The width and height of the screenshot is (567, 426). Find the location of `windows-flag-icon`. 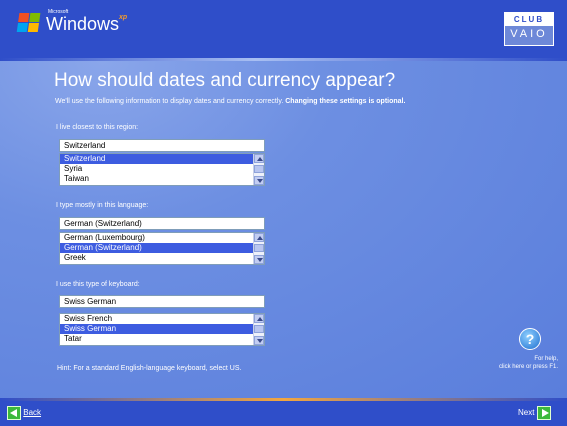

windows-flag-icon is located at coordinates (29, 23).